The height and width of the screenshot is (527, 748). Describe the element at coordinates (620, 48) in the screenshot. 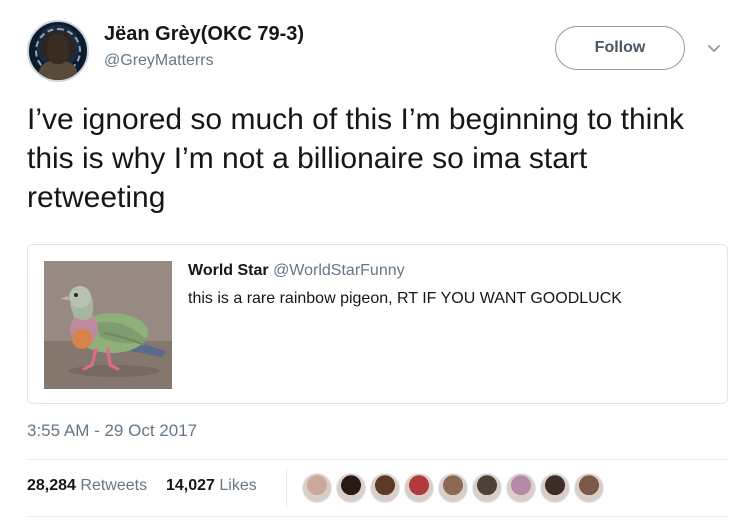

I see `follow-button: Follow` at that location.